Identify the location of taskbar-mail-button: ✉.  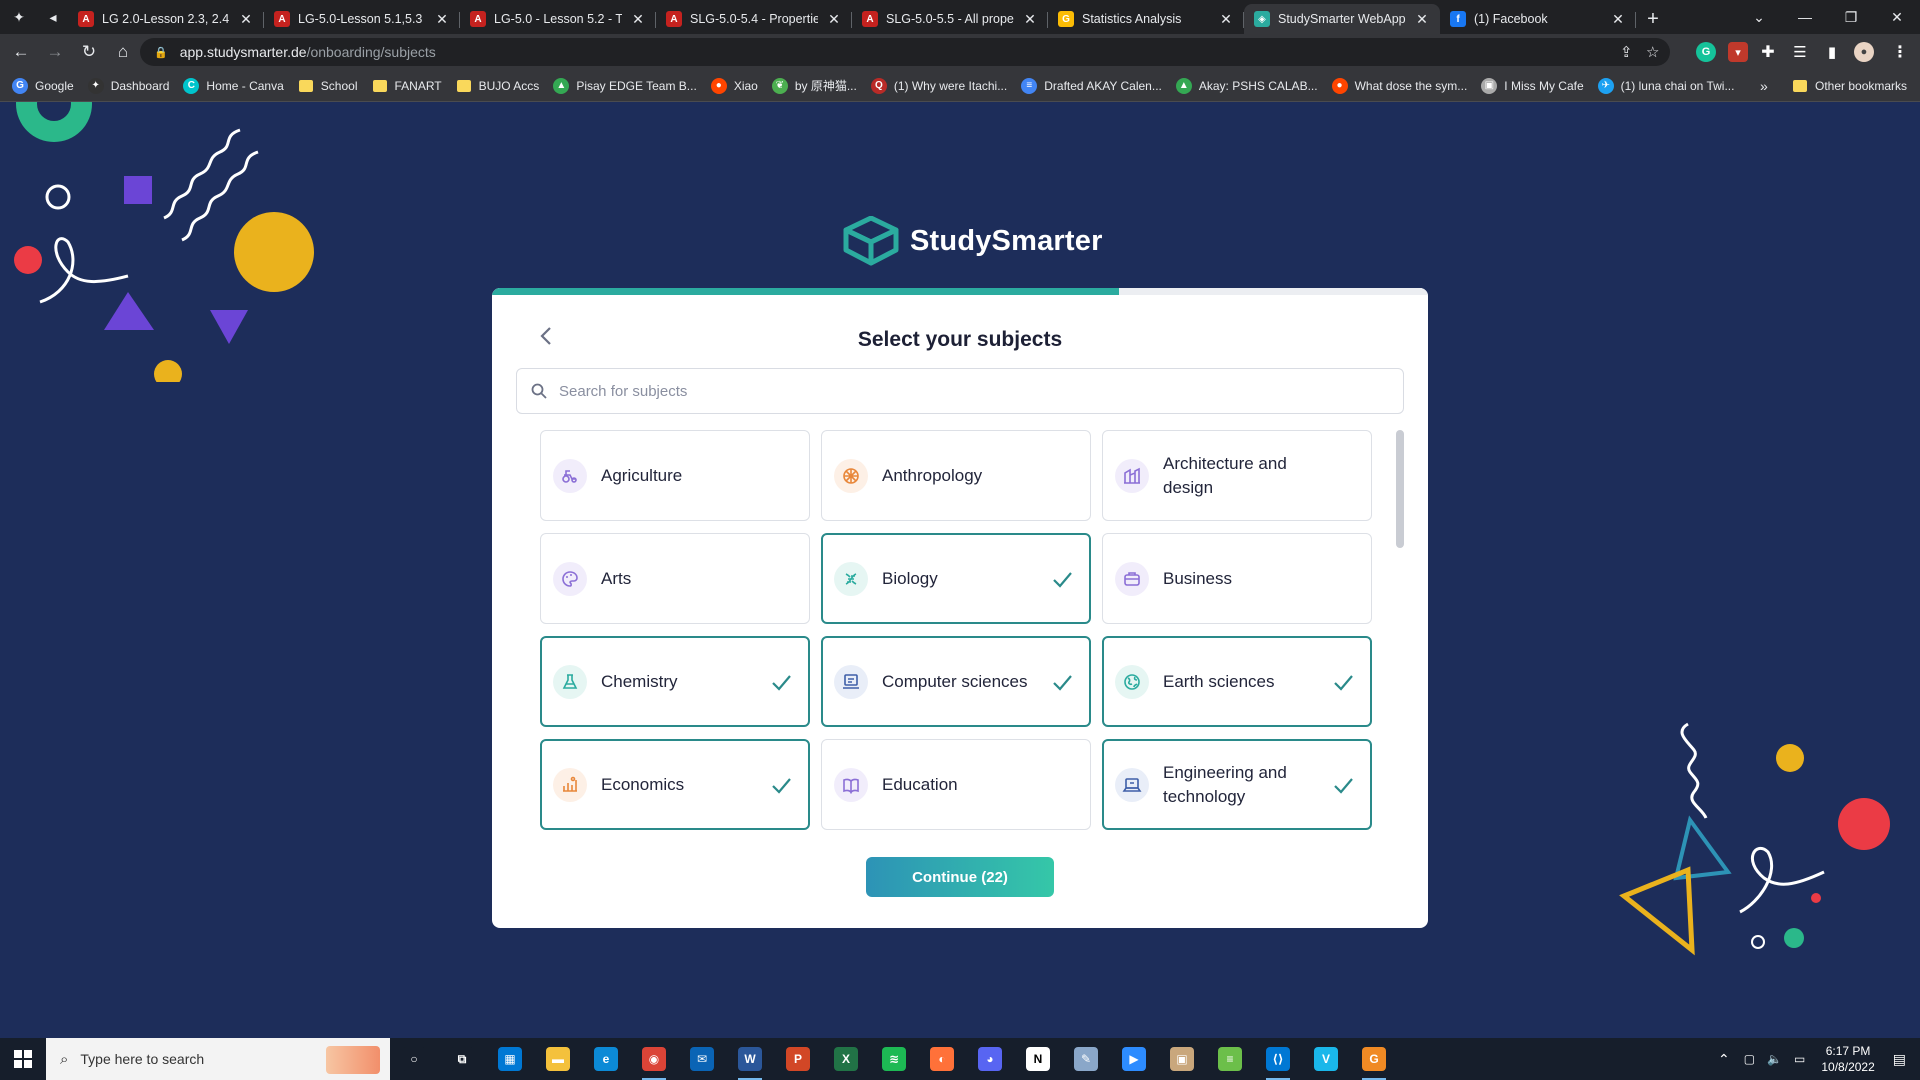
(702, 1059).